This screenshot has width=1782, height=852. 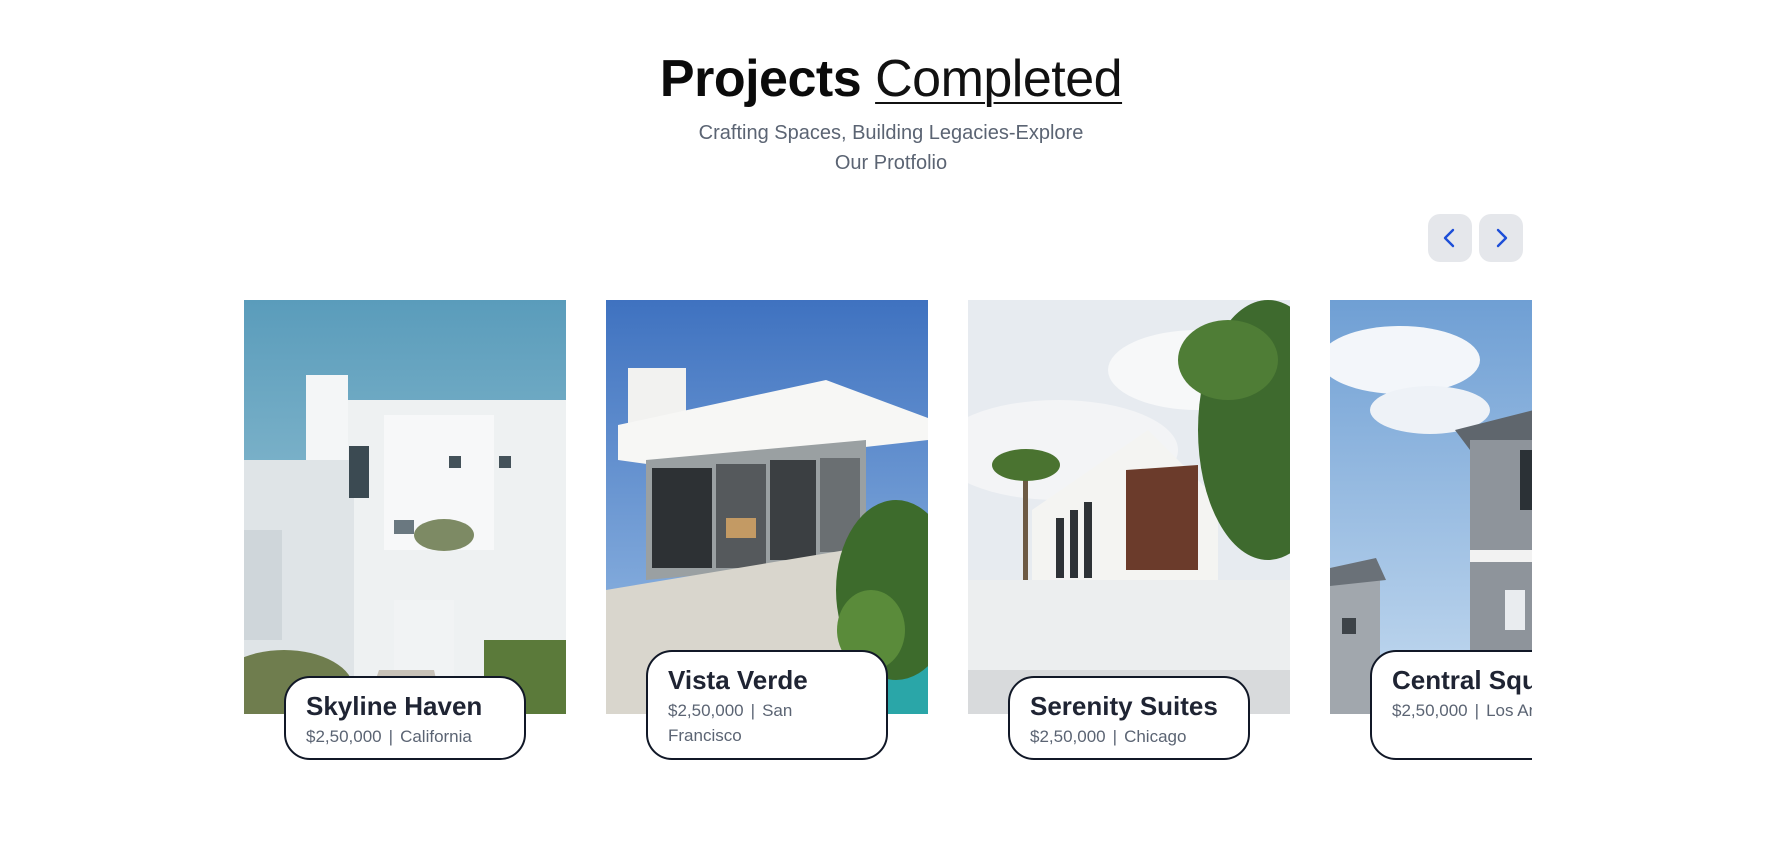 I want to click on project-card: Skyline Haven $2,50,000 | California, so click(x=405, y=530).